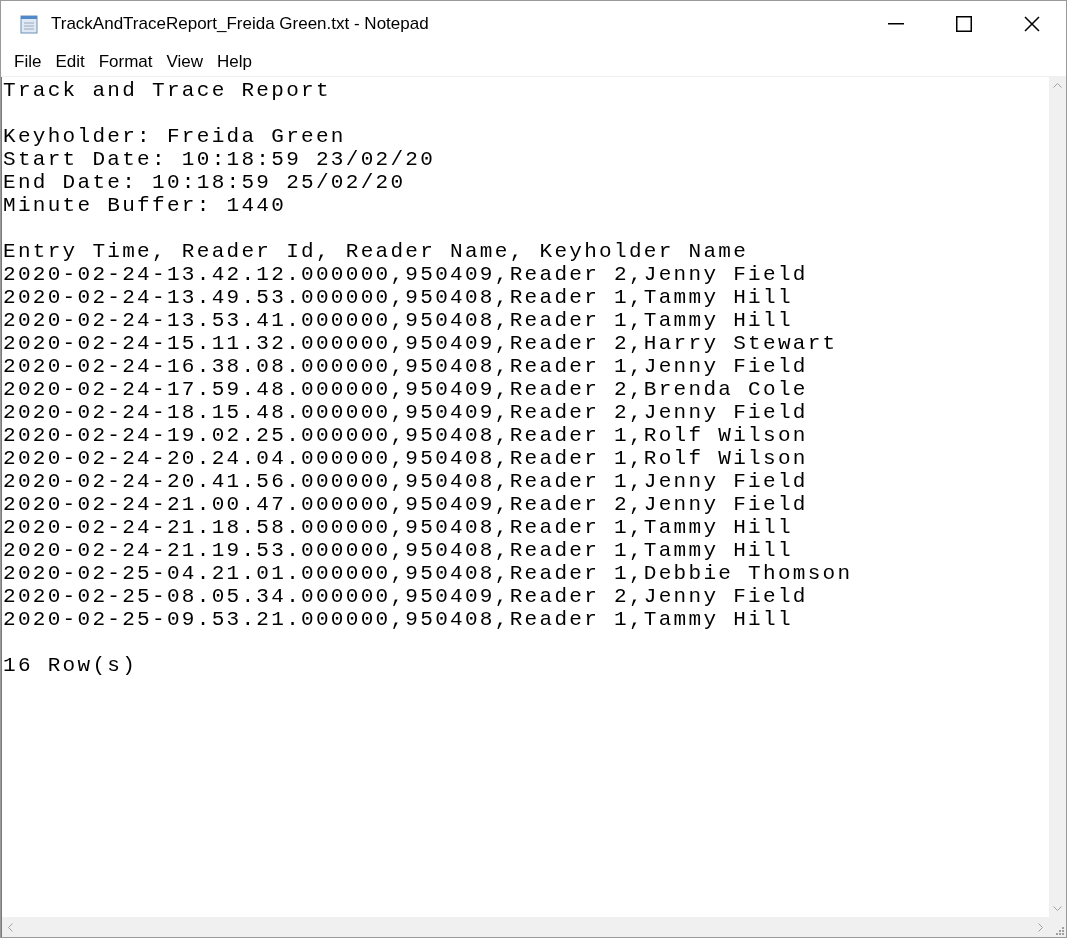  I want to click on minimize-icon, so click(896, 24).